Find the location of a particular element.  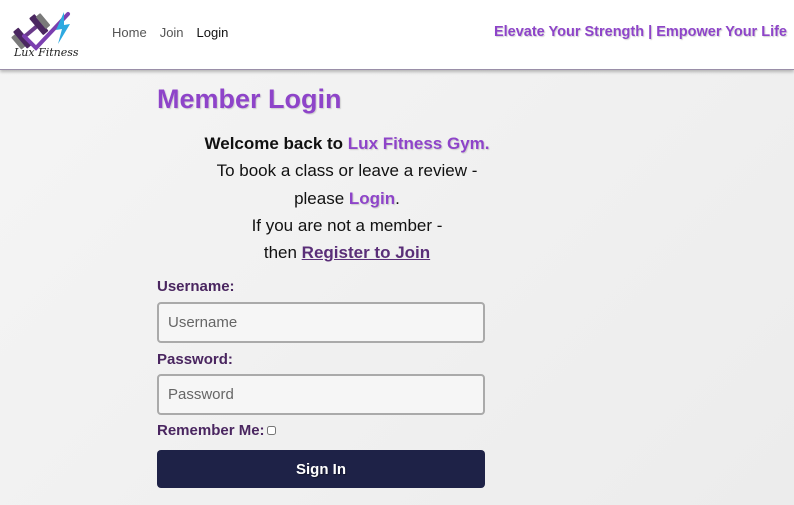

main-nav: Home Join Login is located at coordinates (170, 32).